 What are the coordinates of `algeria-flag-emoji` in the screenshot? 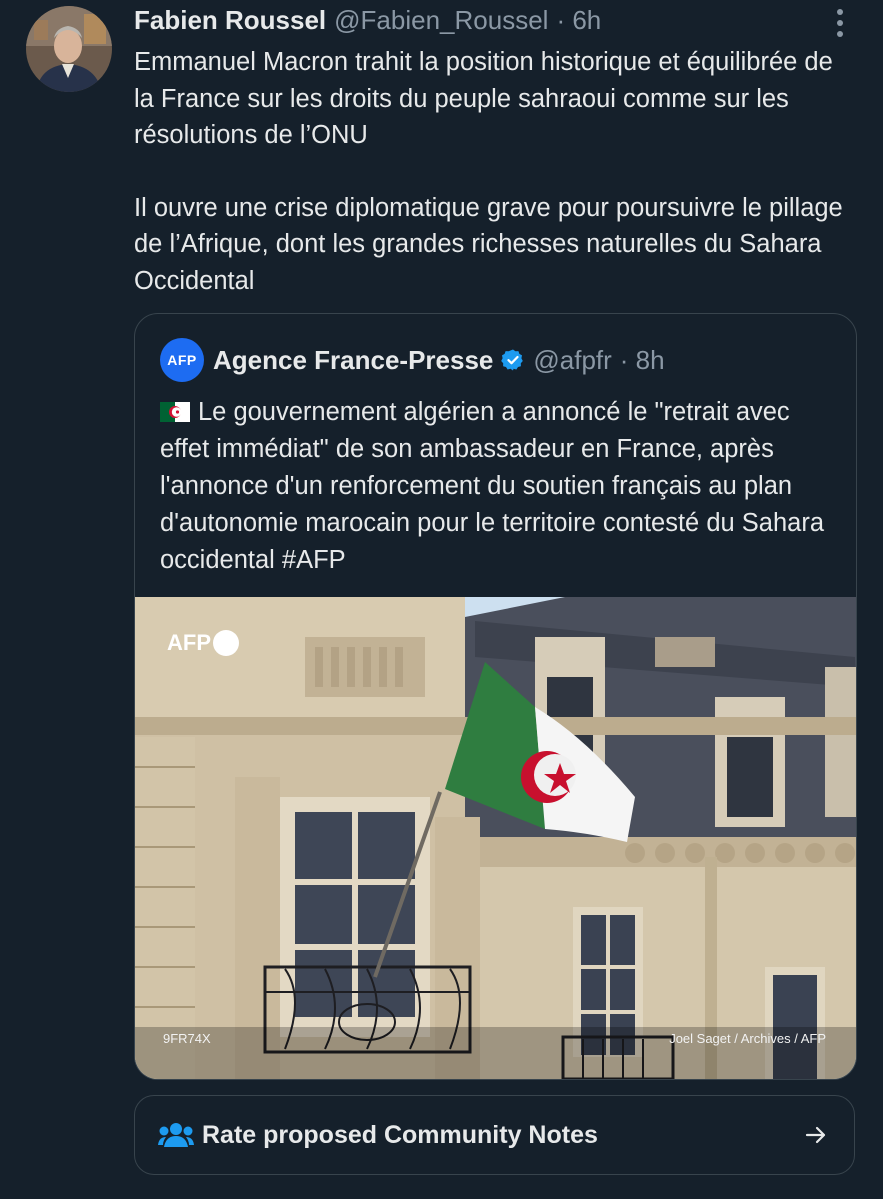 It's located at (175, 412).